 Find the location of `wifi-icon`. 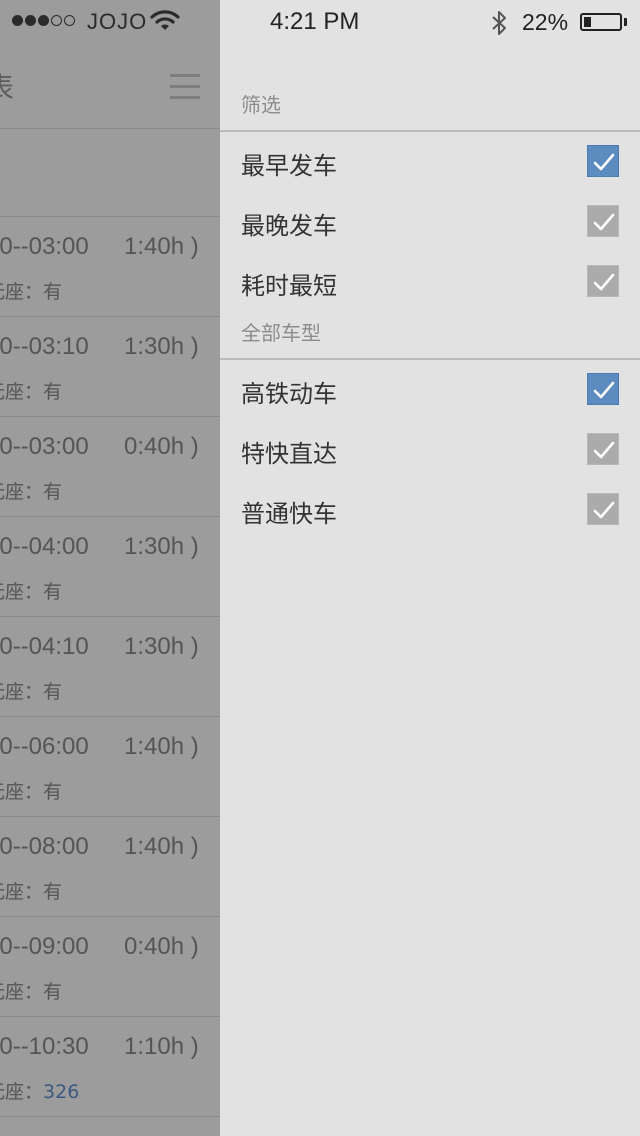

wifi-icon is located at coordinates (165, 20).